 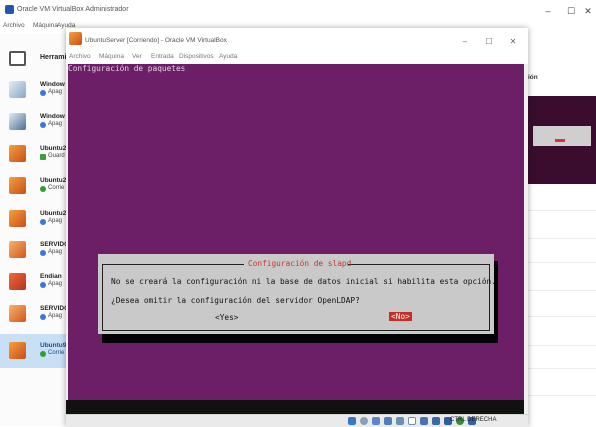 I want to click on manager-titlebar: Oracle VM VirtualBox Administrador – ☐ ✕, so click(x=298, y=11).